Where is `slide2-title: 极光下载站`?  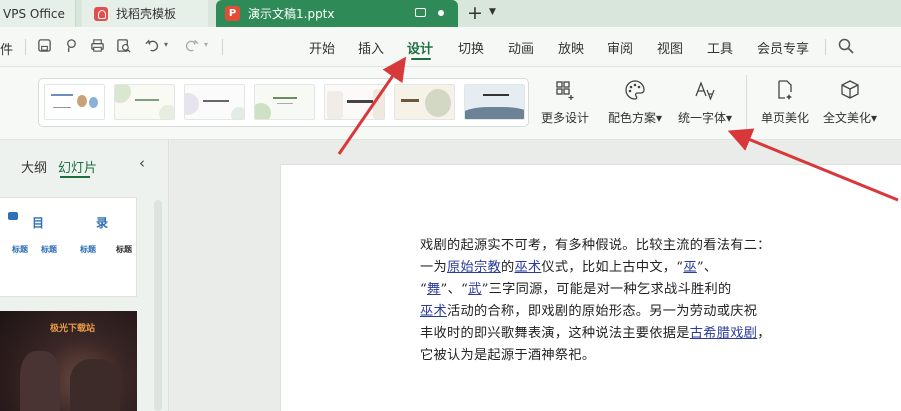
slide2-title: 极光下载站 is located at coordinates (73, 329).